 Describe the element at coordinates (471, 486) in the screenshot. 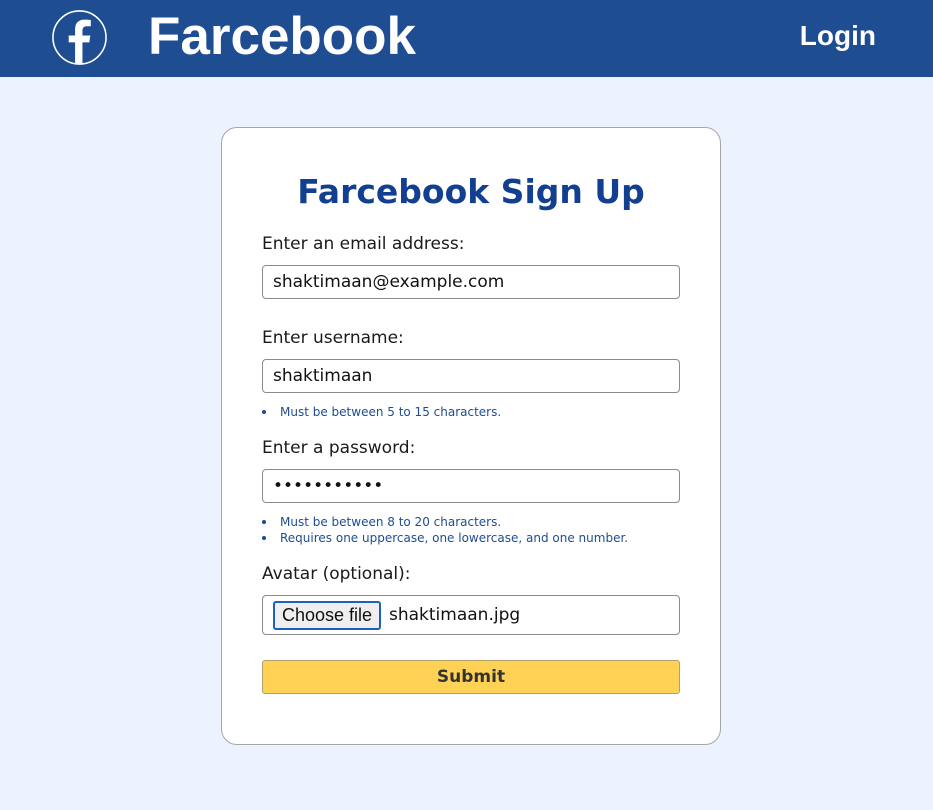

I see `password-field` at that location.